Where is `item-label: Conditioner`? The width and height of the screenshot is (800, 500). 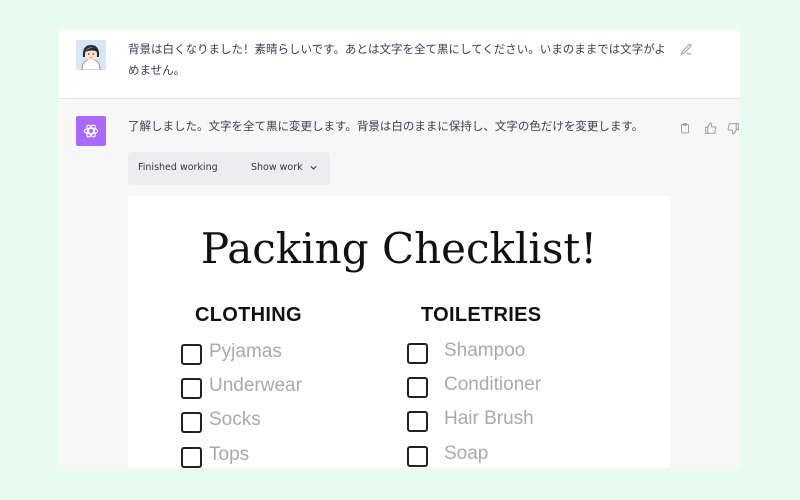
item-label: Conditioner is located at coordinates (493, 384).